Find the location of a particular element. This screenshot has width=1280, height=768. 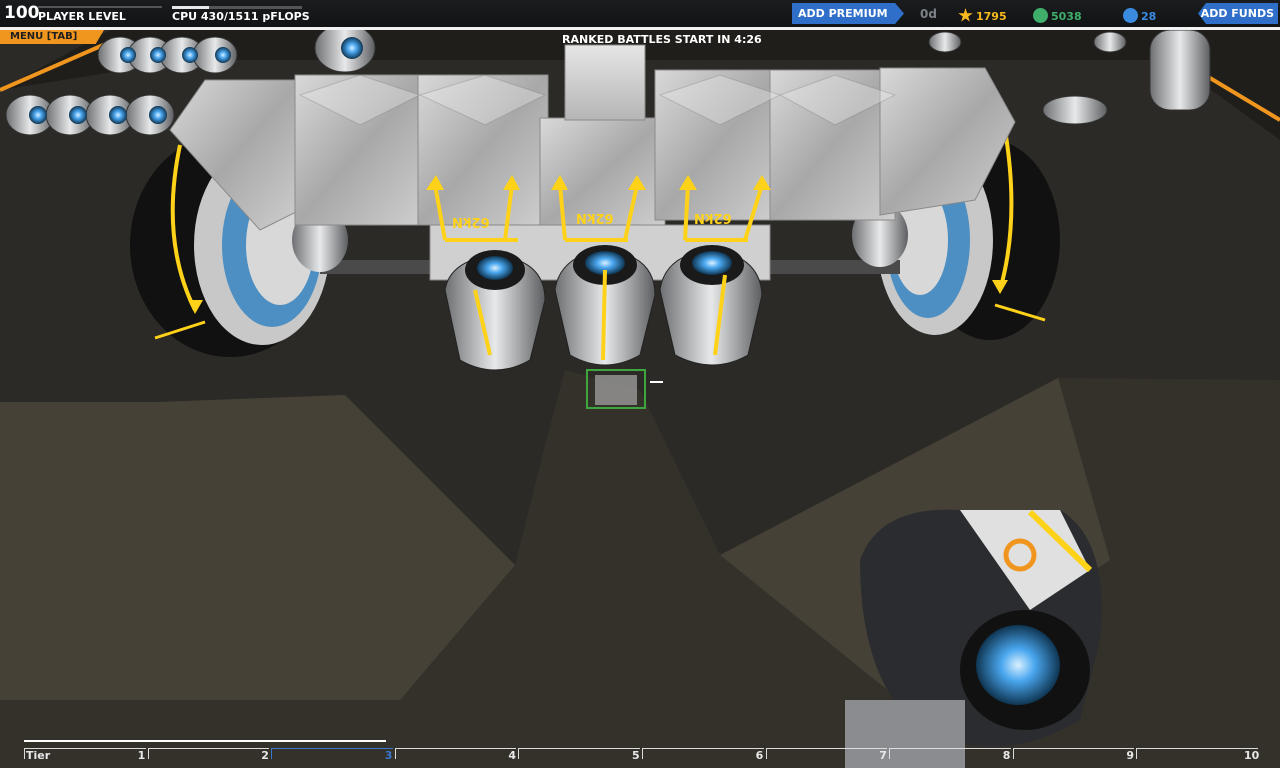

tier-number: 6 is located at coordinates (759, 755).